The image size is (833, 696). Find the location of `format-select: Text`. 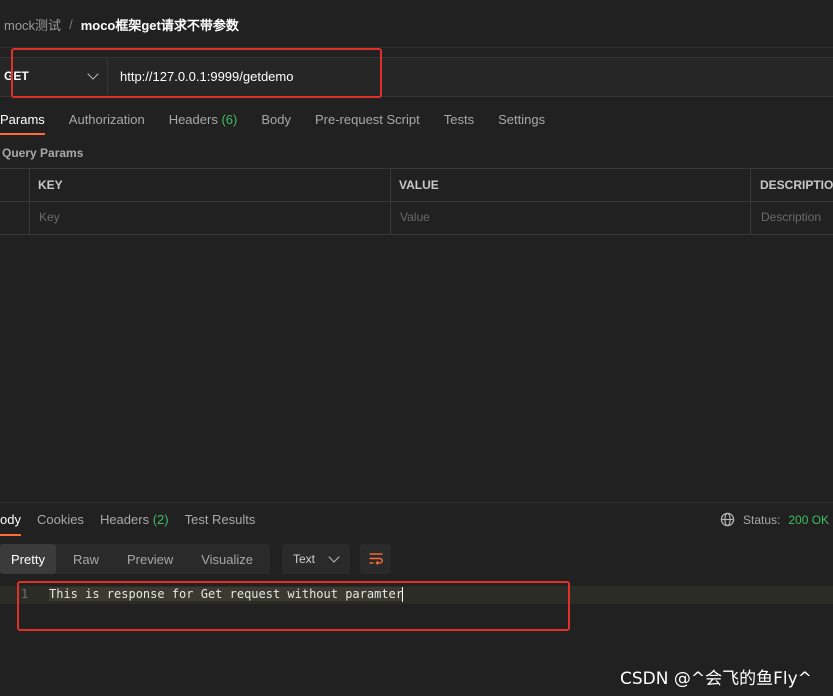

format-select: Text is located at coordinates (316, 559).